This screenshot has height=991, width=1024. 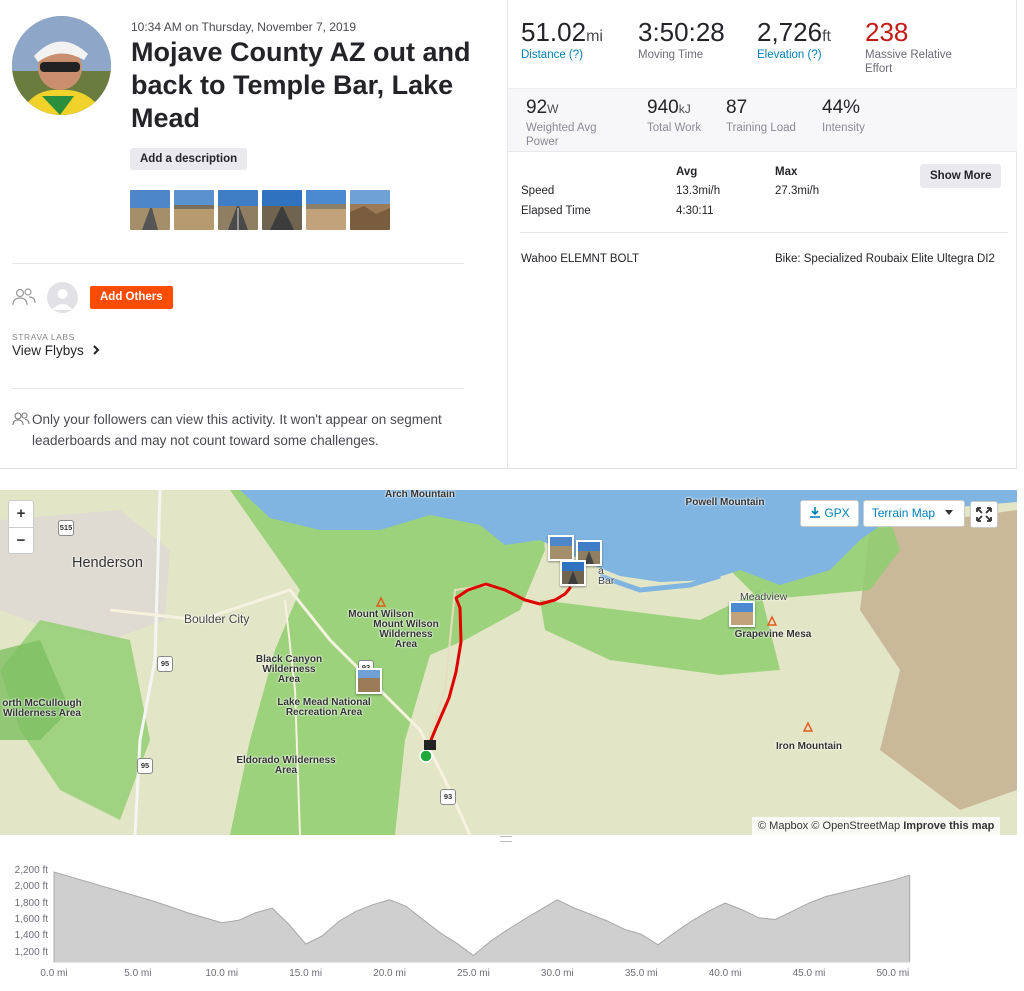 What do you see at coordinates (698, 191) in the screenshot?
I see `row-avg: 13.3mi/h` at bounding box center [698, 191].